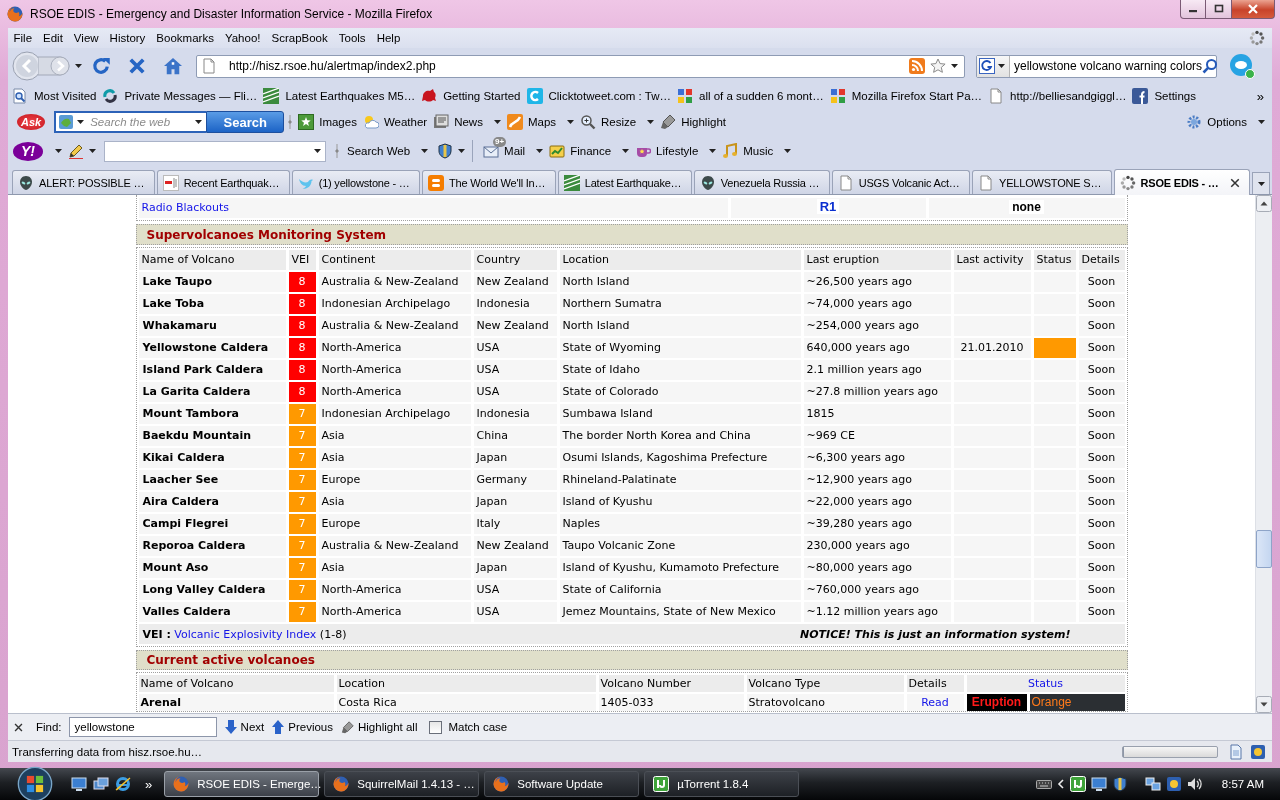  Describe the element at coordinates (938, 66) in the screenshot. I see `star-icon` at that location.